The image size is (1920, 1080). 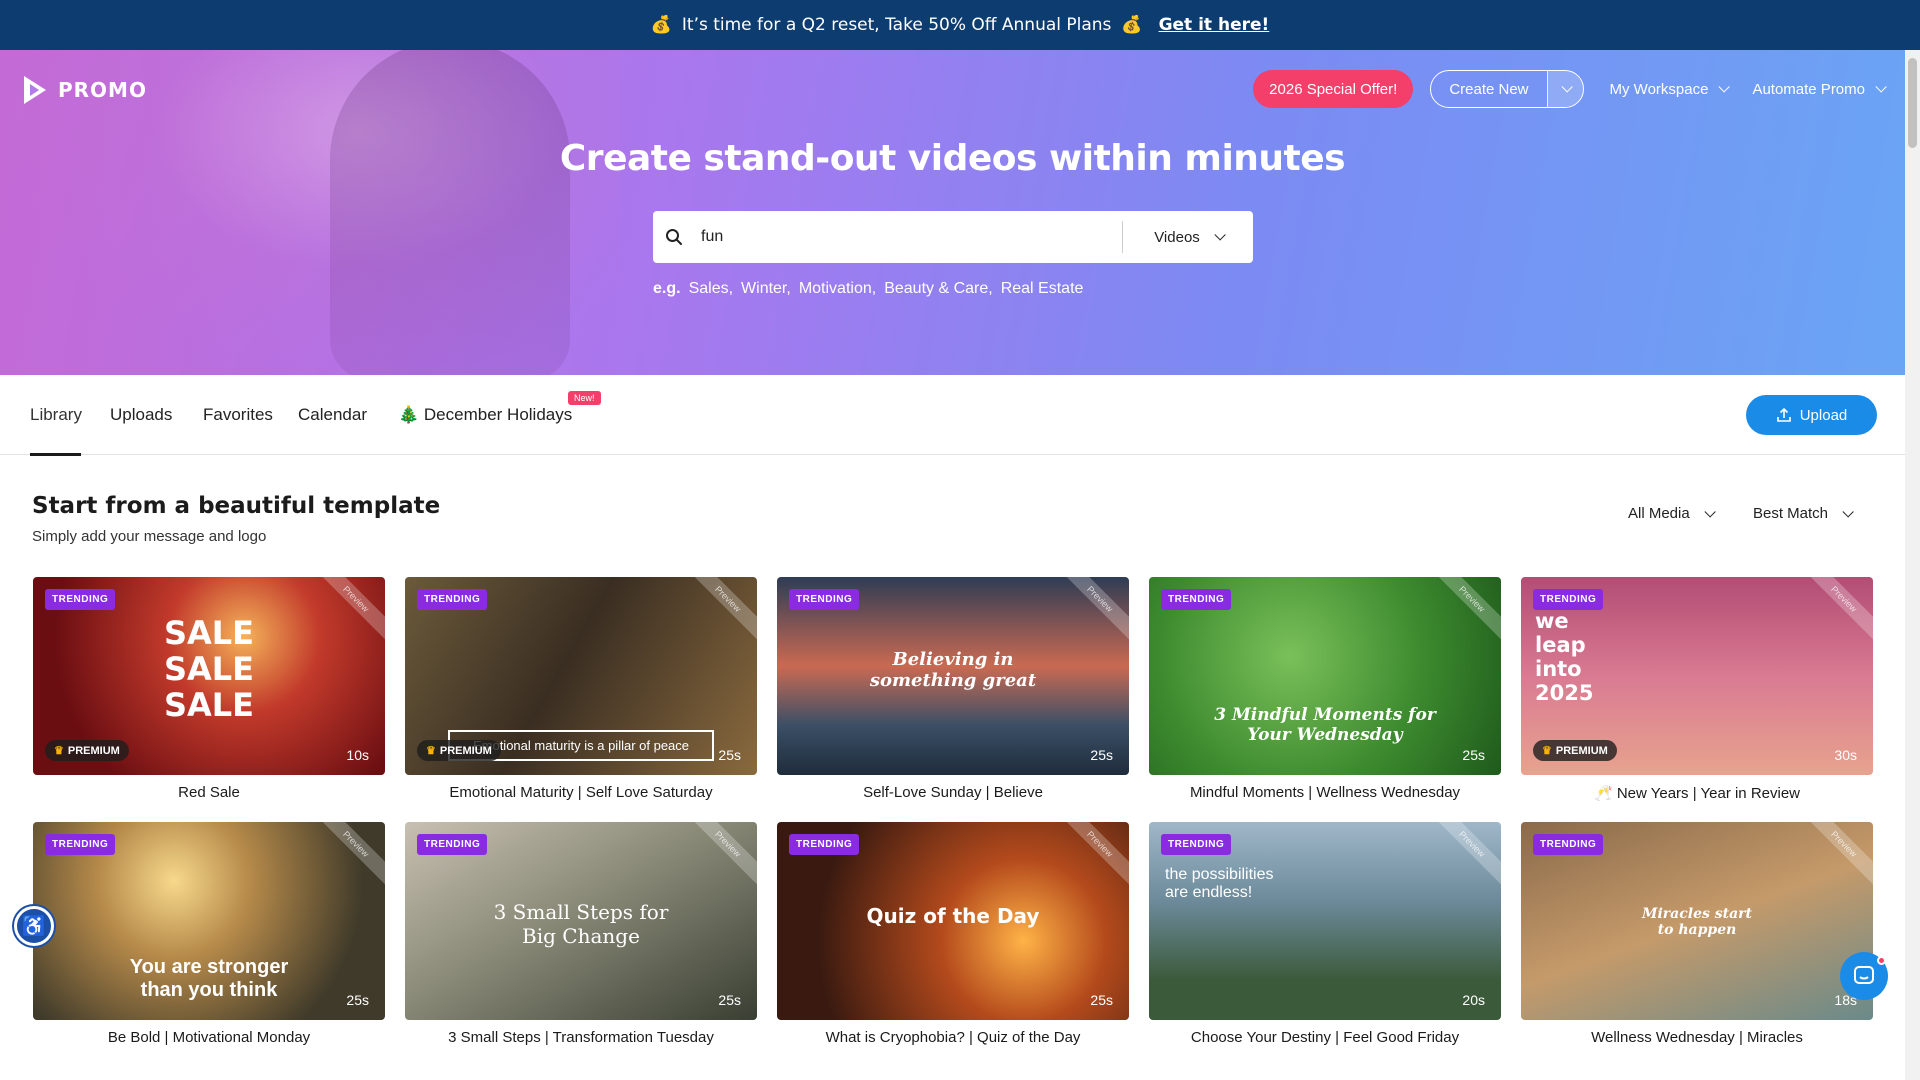 What do you see at coordinates (485, 415) in the screenshot?
I see `tab-december-holidays: 🎄 December Holidays` at bounding box center [485, 415].